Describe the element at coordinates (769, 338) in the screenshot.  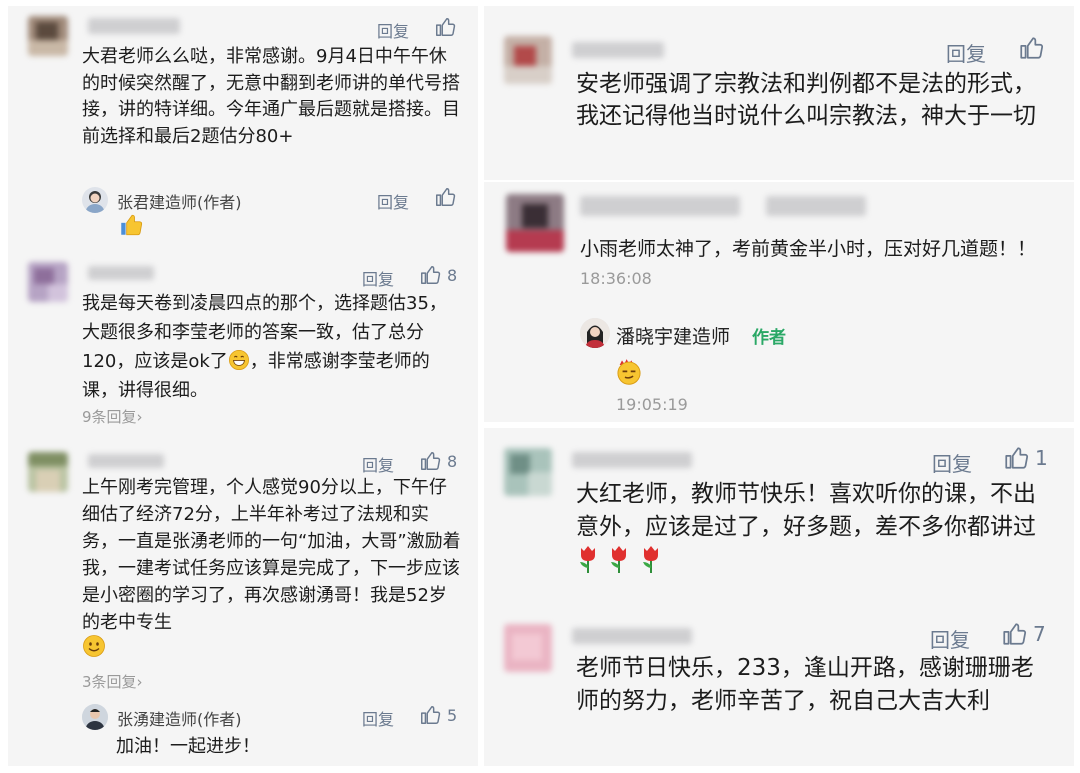
I see `author-badge: 作者` at that location.